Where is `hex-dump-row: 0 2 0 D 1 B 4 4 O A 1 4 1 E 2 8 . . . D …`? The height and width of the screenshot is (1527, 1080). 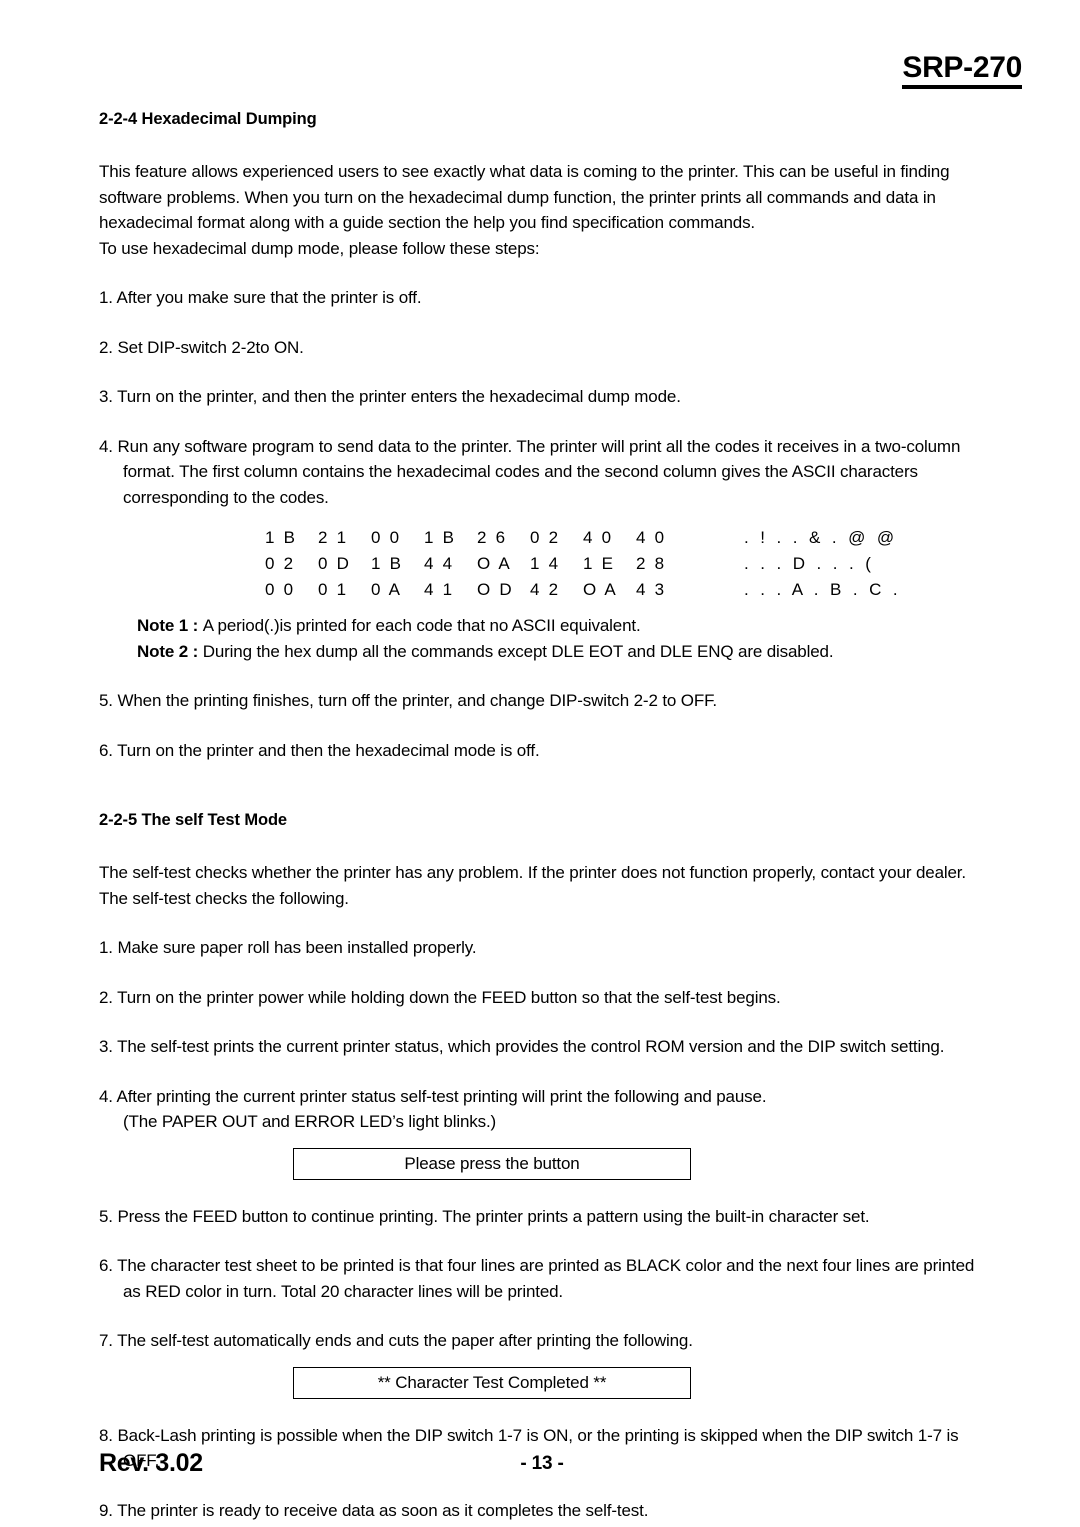
hex-dump-row: 0 2 0 D 1 B 4 4 O A 1 4 1 E 2 8 . . . D … is located at coordinates (625, 564).